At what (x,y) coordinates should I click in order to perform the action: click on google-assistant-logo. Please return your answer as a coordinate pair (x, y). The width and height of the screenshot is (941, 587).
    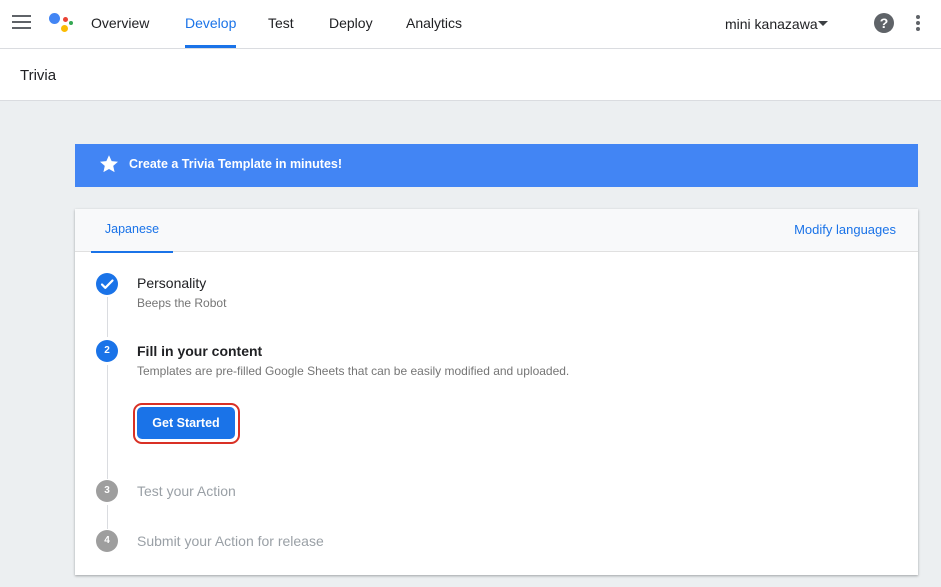
    Looking at the image, I should click on (61, 23).